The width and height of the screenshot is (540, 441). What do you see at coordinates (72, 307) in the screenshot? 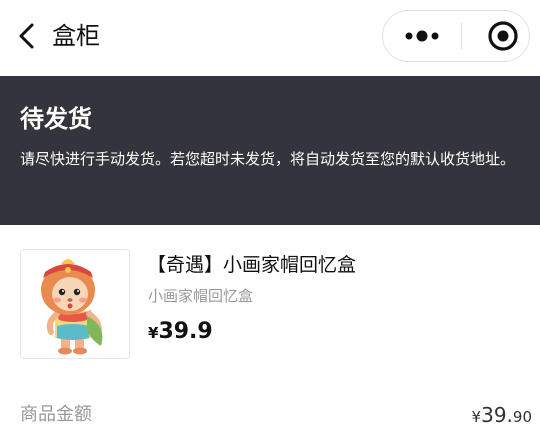
I see `figurine-image` at bounding box center [72, 307].